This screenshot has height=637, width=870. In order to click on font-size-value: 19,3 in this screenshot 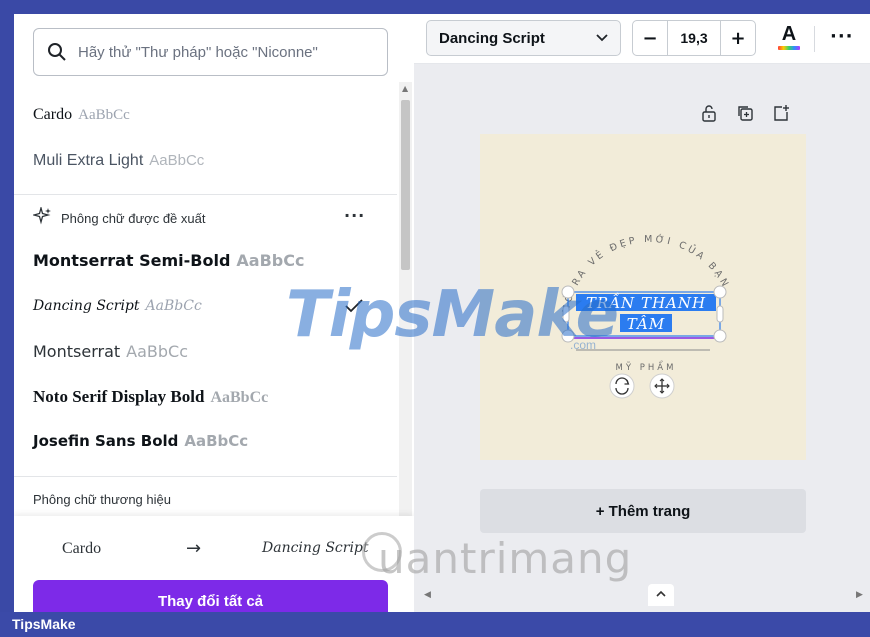, I will do `click(694, 38)`.